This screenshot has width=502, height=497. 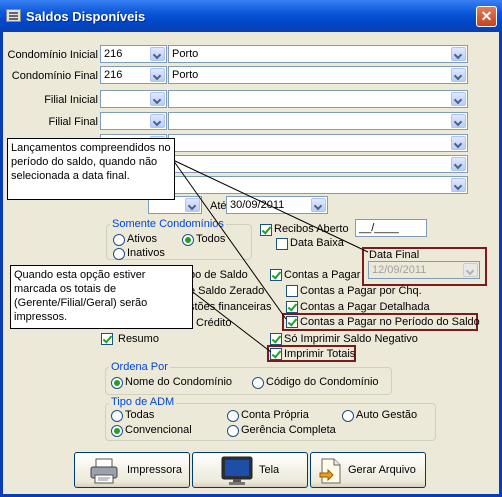 I want to click on condominio-inicial-code: 216, so click(x=113, y=54).